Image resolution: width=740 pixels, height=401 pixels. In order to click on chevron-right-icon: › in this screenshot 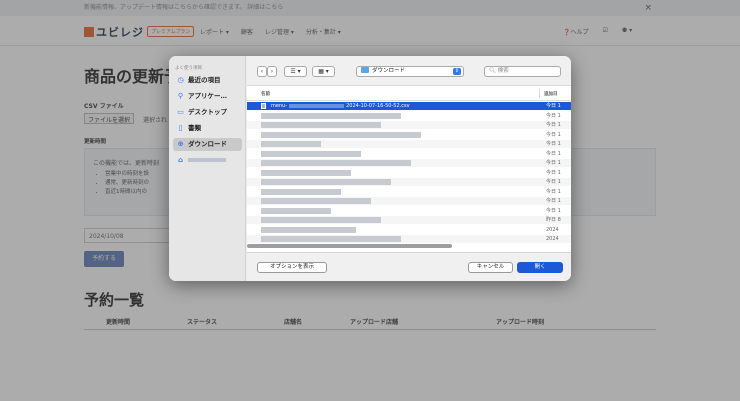, I will do `click(272, 71)`.